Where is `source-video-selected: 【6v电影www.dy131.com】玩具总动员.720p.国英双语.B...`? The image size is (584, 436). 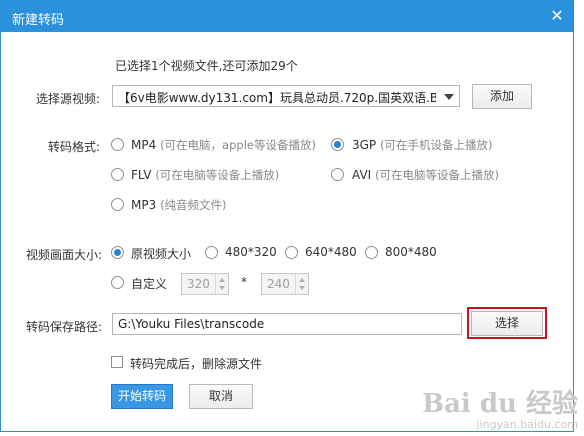 source-video-selected: 【6v电影www.dy131.com】玩具总动员.720p.国英双语.B... is located at coordinates (277, 98).